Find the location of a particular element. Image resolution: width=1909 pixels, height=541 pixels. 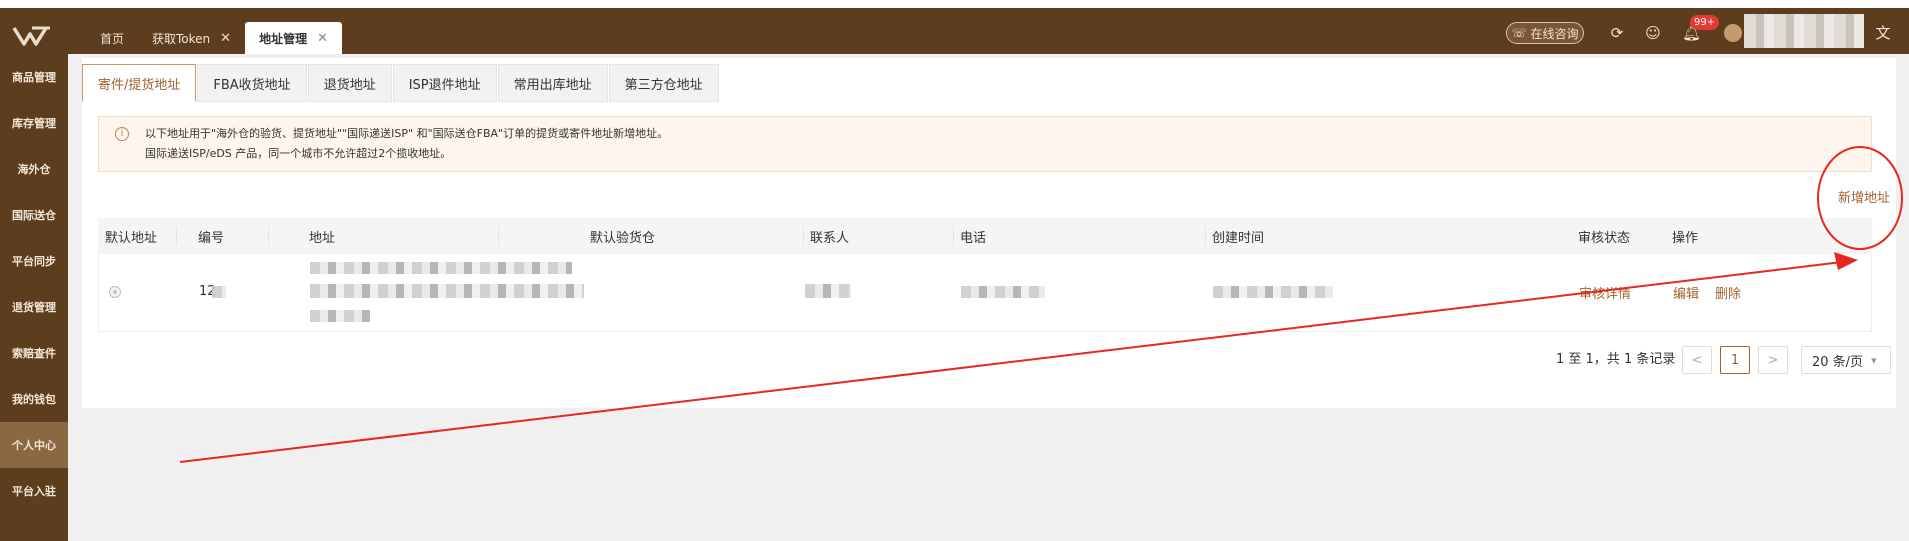

delete-link: 删除 is located at coordinates (1728, 292).